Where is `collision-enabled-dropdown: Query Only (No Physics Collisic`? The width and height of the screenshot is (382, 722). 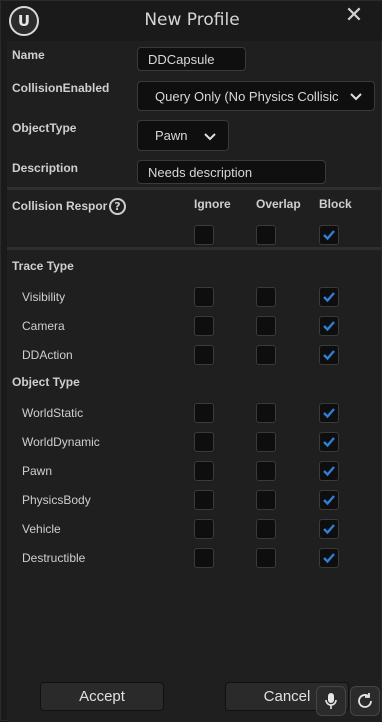 collision-enabled-dropdown: Query Only (No Physics Collisic is located at coordinates (256, 96).